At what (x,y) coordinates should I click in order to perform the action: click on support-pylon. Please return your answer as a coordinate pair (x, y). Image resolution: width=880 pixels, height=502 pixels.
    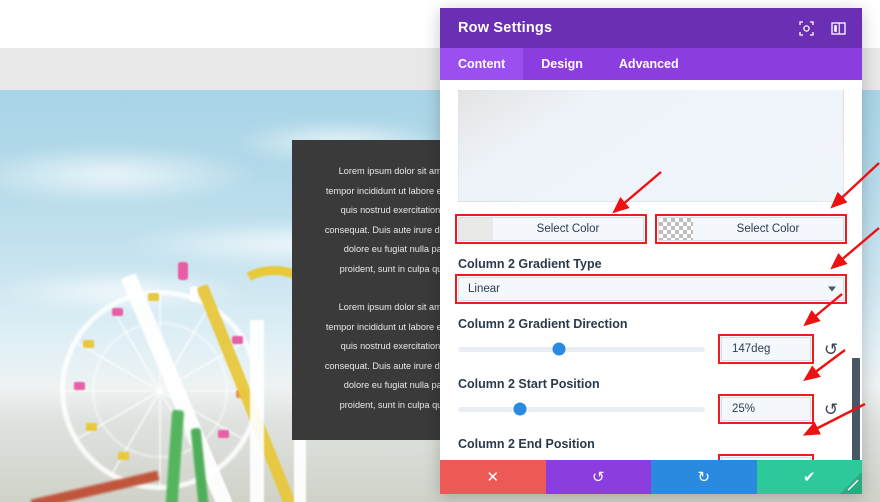
    Looking at the image, I should click on (257, 411).